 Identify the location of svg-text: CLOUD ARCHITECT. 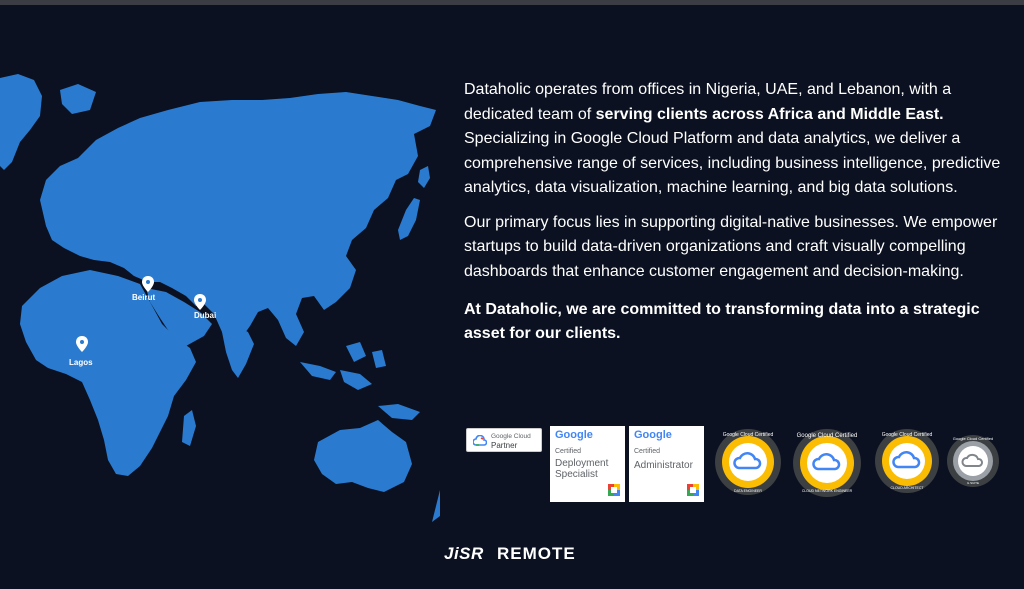
(907, 488).